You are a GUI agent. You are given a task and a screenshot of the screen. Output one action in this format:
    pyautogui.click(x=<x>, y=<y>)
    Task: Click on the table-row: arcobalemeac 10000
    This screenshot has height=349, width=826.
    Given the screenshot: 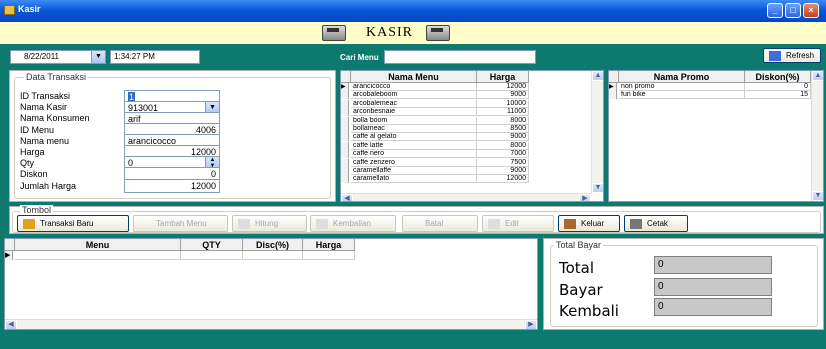 What is the action you would take?
    pyautogui.click(x=435, y=103)
    